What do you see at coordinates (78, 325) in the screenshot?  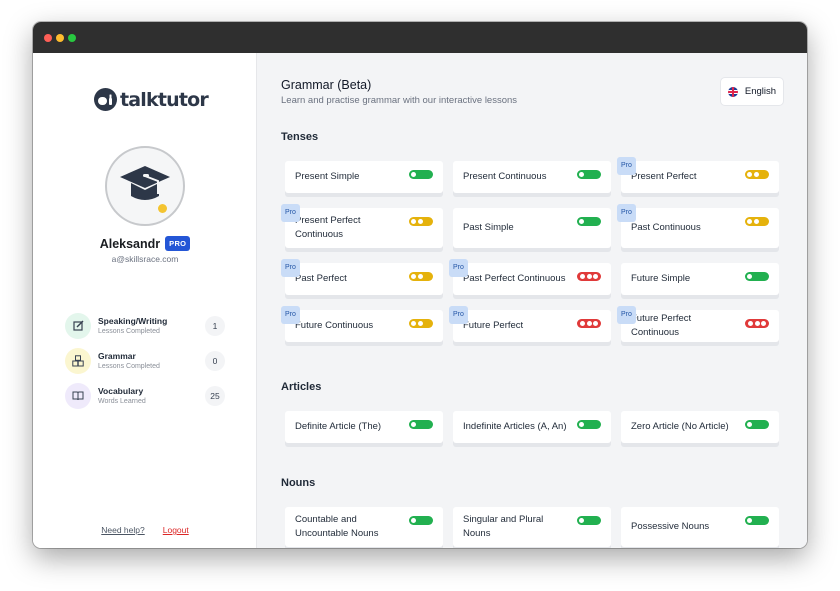 I see `edit-icon` at bounding box center [78, 325].